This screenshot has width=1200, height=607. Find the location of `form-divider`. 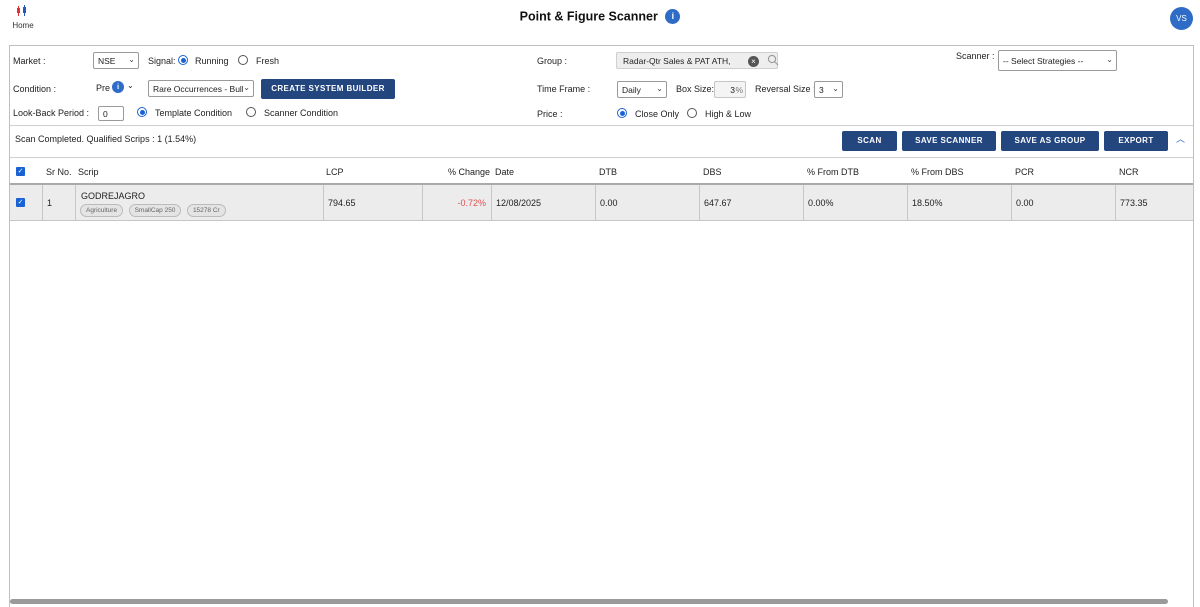

form-divider is located at coordinates (601, 125).